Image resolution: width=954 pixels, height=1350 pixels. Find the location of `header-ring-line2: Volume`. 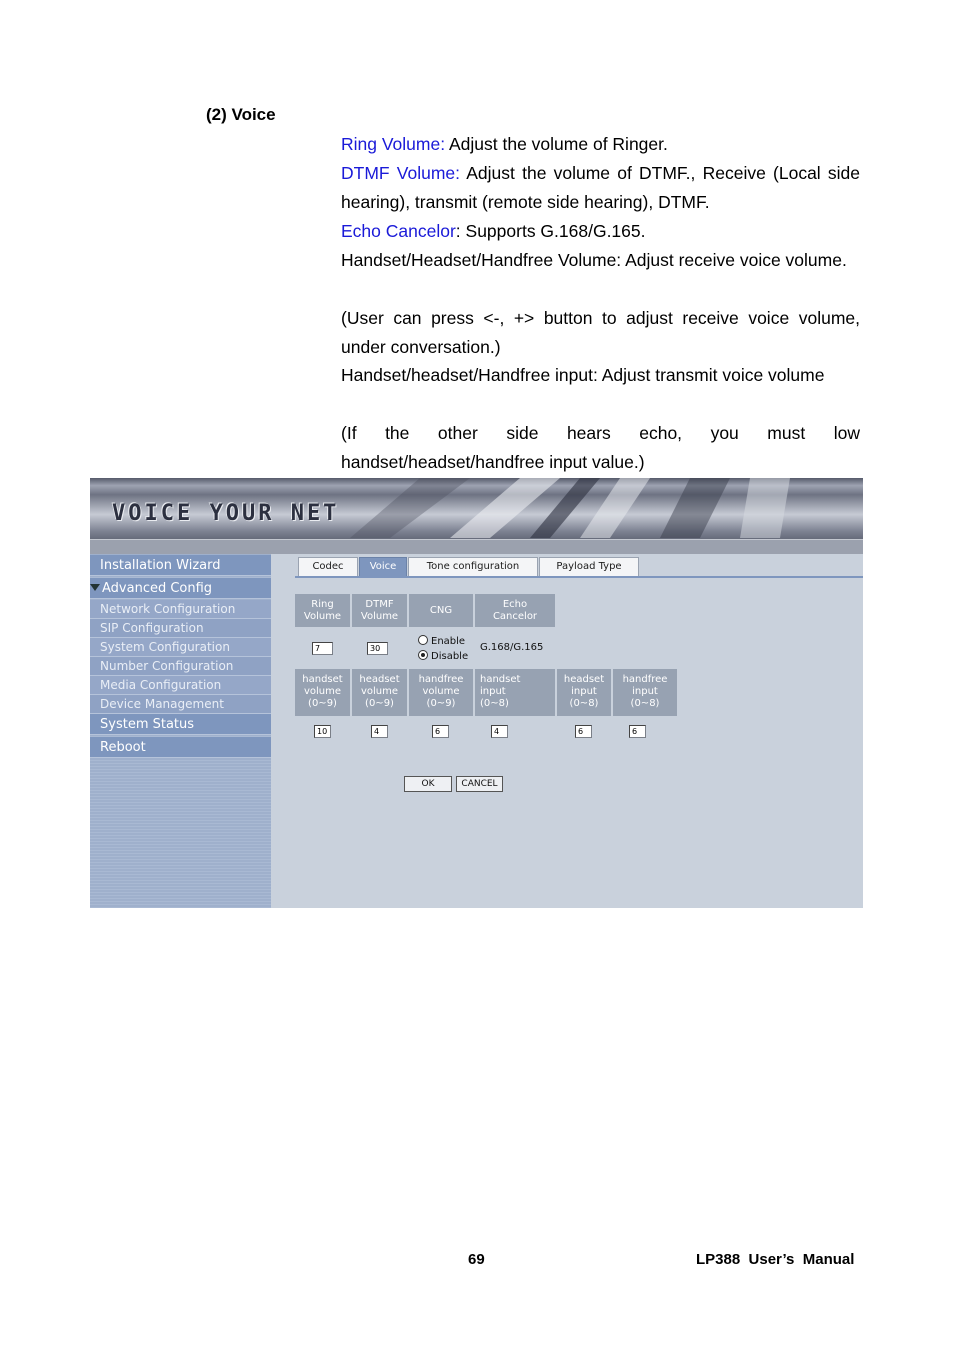

header-ring-line2: Volume is located at coordinates (322, 616).